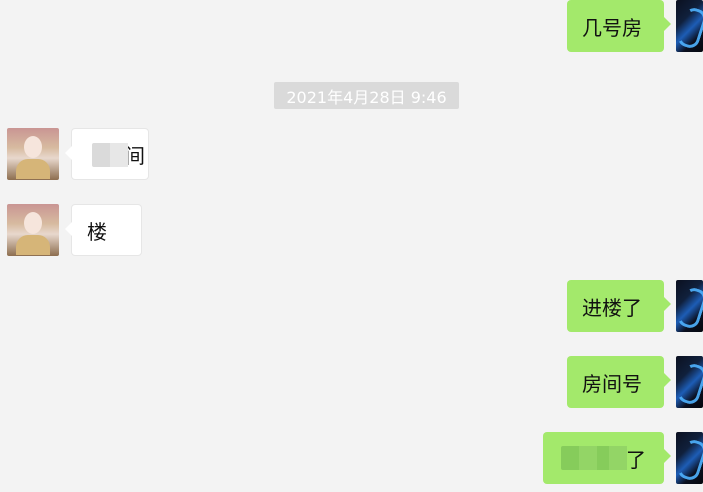 The image size is (703, 492). Describe the element at coordinates (351, 383) in the screenshot. I see `message-row: 房间号` at that location.